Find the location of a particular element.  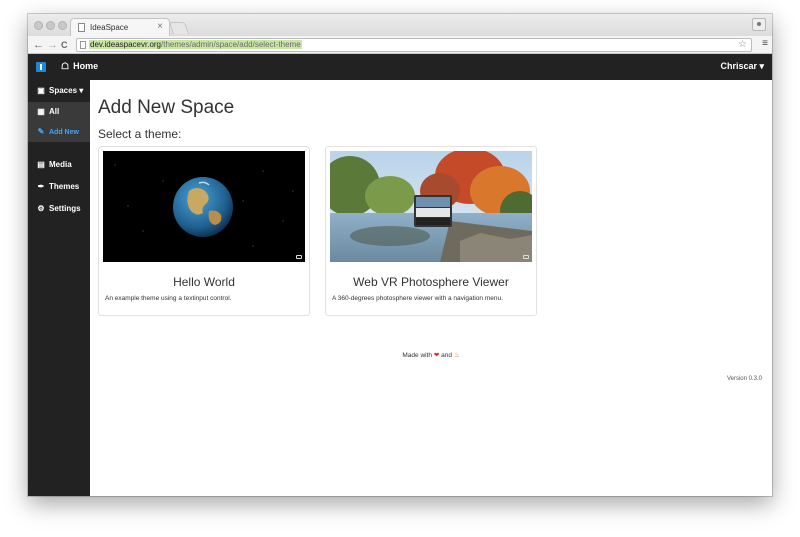

photosphere-thumbnail is located at coordinates (431, 206).